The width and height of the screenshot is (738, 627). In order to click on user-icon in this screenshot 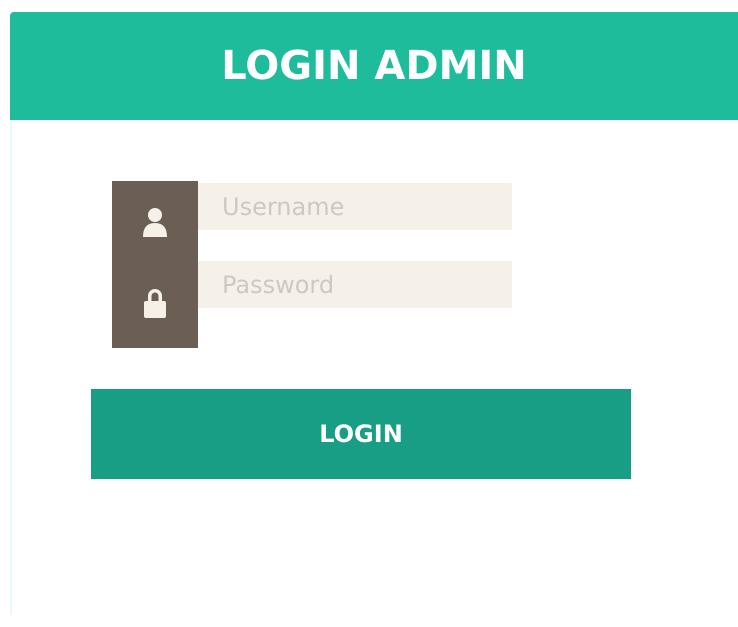, I will do `click(155, 223)`.